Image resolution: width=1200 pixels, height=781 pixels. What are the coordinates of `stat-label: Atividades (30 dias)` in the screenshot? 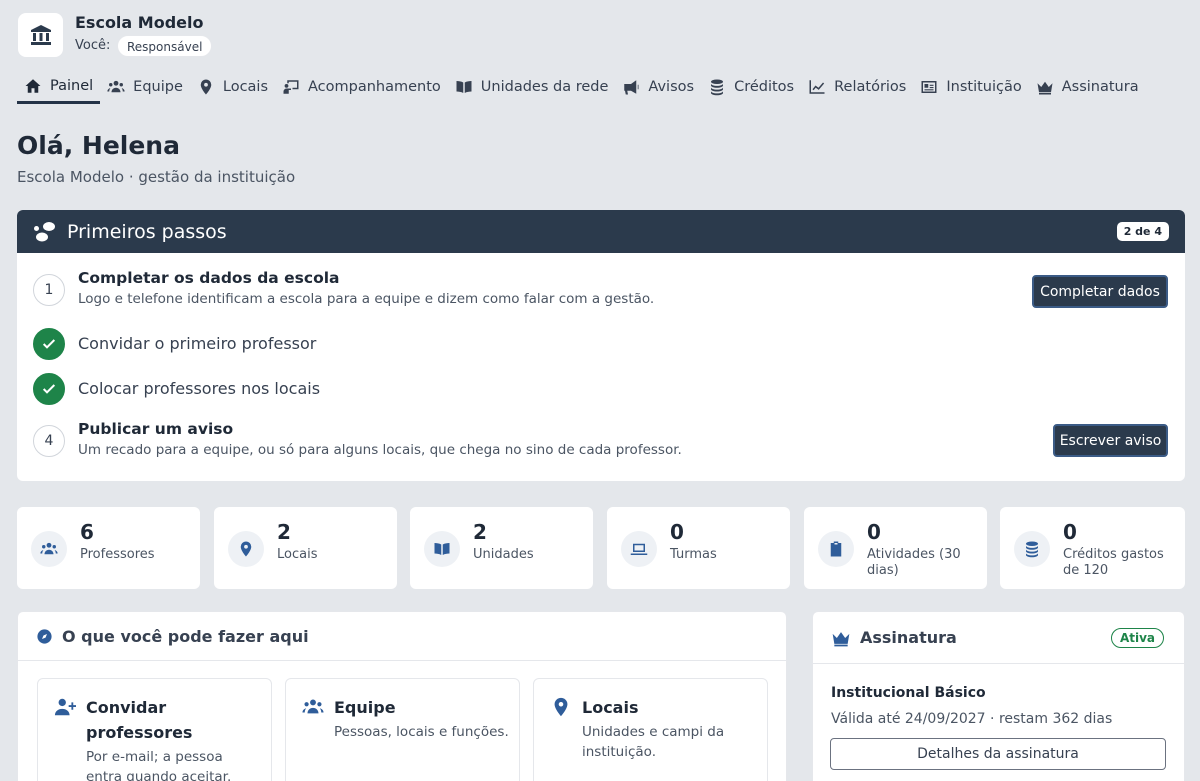 It's located at (914, 562).